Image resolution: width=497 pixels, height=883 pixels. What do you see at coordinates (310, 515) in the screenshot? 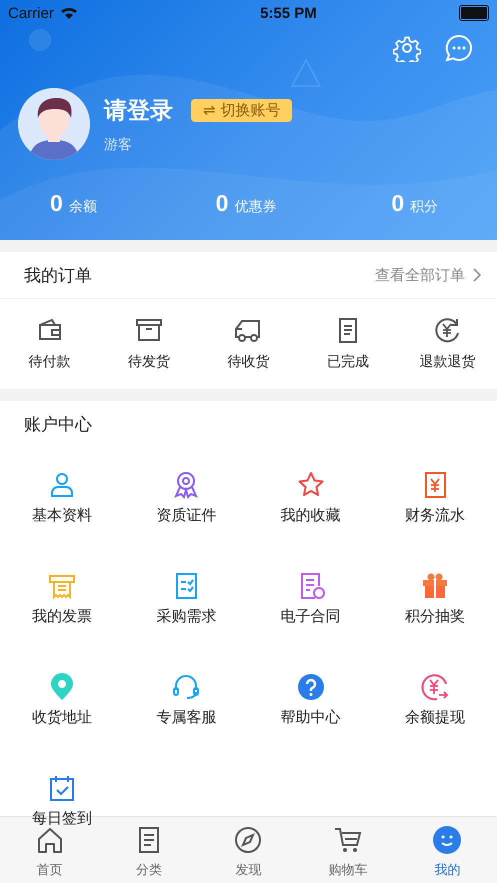
I see `menu-item-label: 我的收藏` at bounding box center [310, 515].